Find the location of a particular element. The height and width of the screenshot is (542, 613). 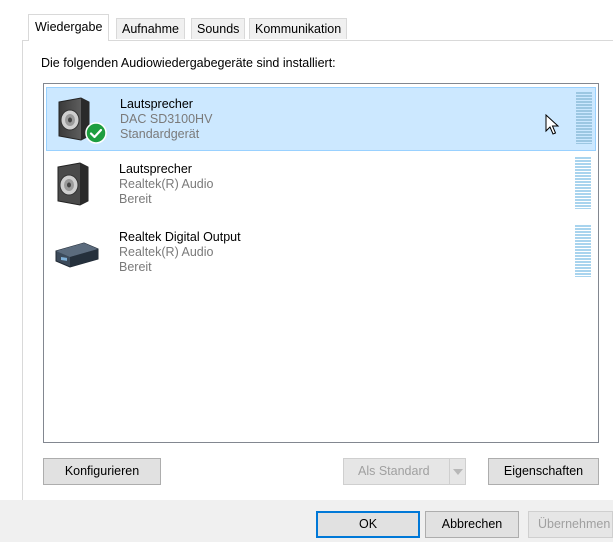

cancel-button: Abbrechen is located at coordinates (472, 524).